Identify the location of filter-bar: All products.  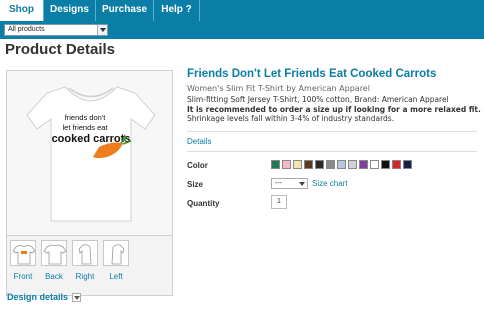
(242, 30).